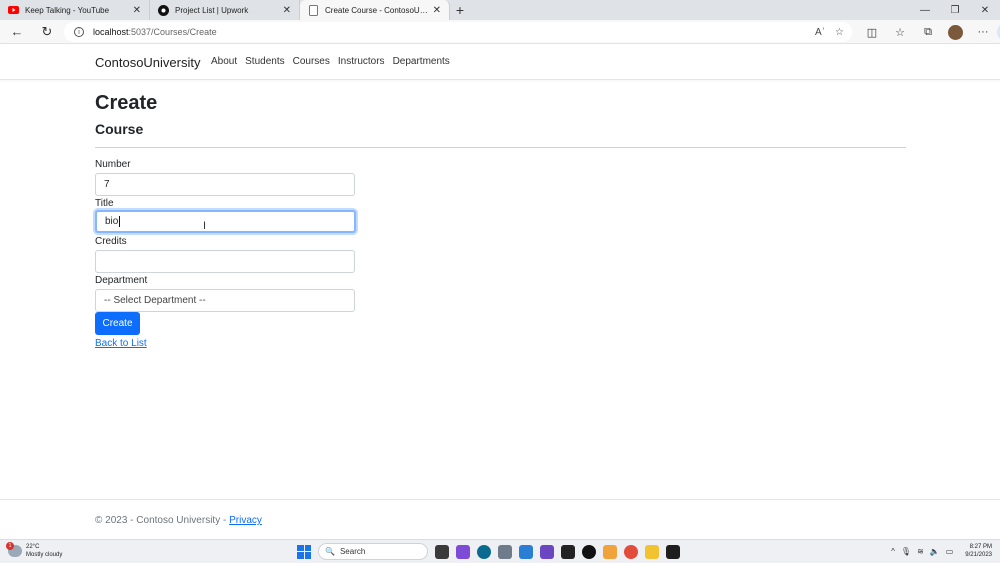 The height and width of the screenshot is (563, 1000). What do you see at coordinates (589, 551) in the screenshot?
I see `obs-icon` at bounding box center [589, 551].